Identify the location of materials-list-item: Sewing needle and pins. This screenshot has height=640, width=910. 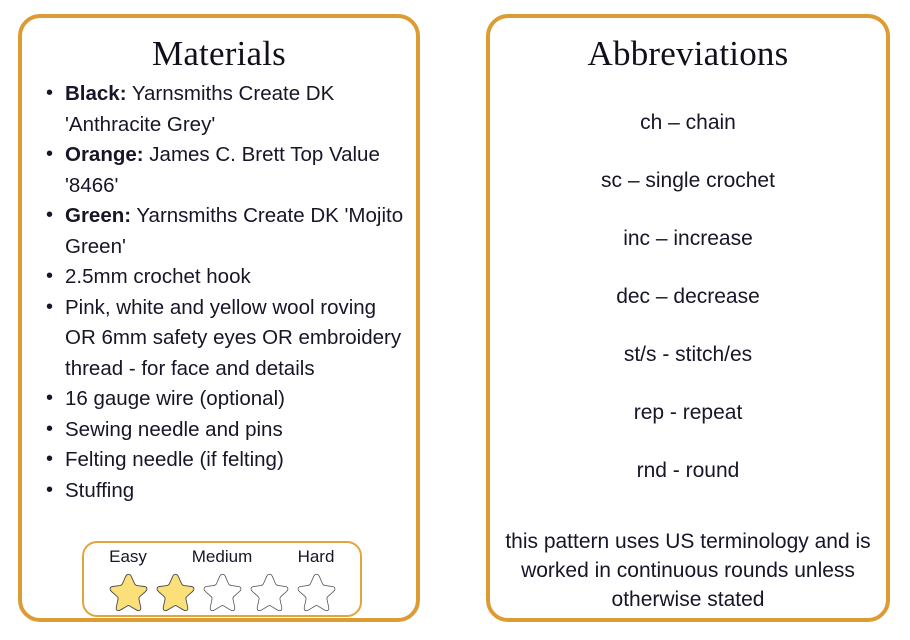
(224, 430).